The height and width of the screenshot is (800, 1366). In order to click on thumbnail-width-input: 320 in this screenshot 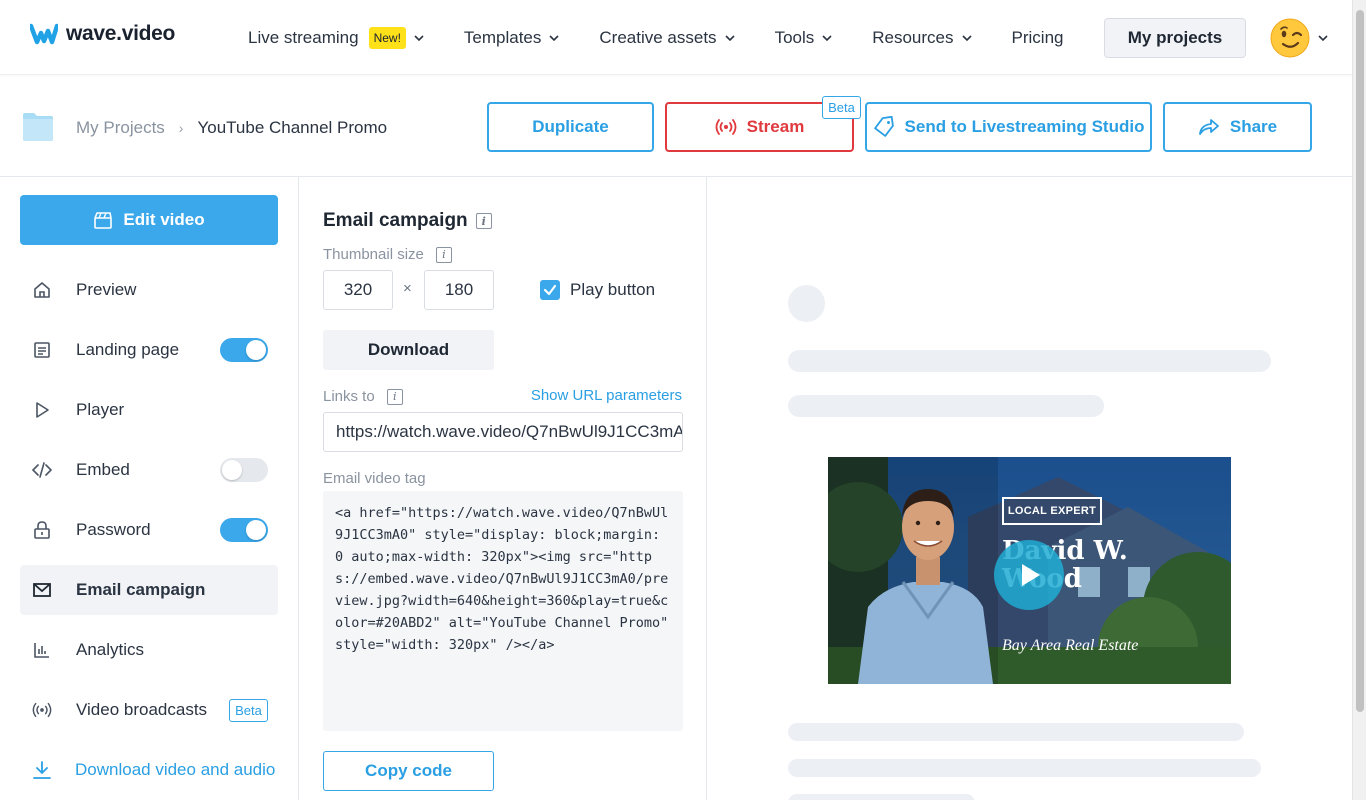, I will do `click(358, 290)`.